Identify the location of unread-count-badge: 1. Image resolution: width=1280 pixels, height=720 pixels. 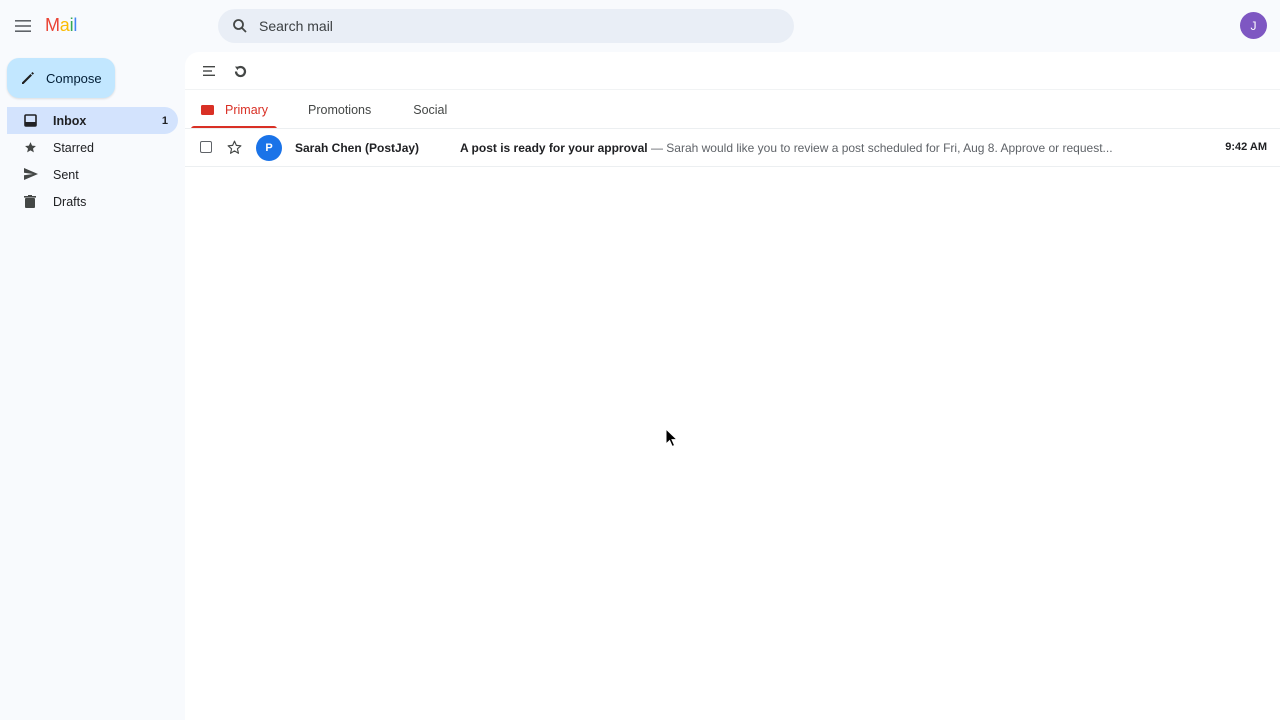
(164, 120).